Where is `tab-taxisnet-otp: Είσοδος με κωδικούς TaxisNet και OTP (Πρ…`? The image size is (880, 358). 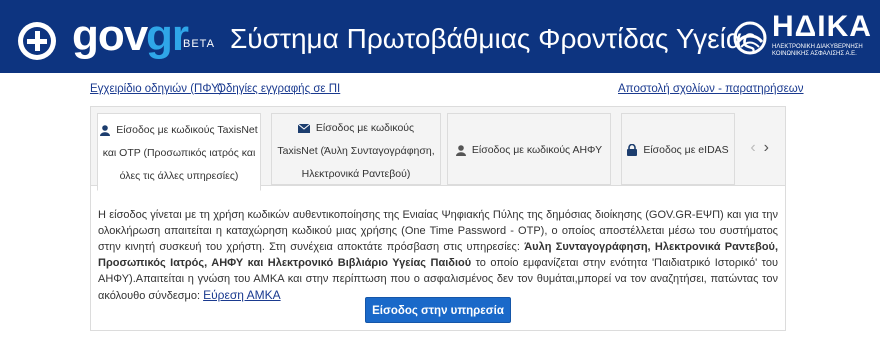 tab-taxisnet-otp: Είσοδος με κωδικούς TaxisNet και OTP (Πρ… is located at coordinates (179, 152).